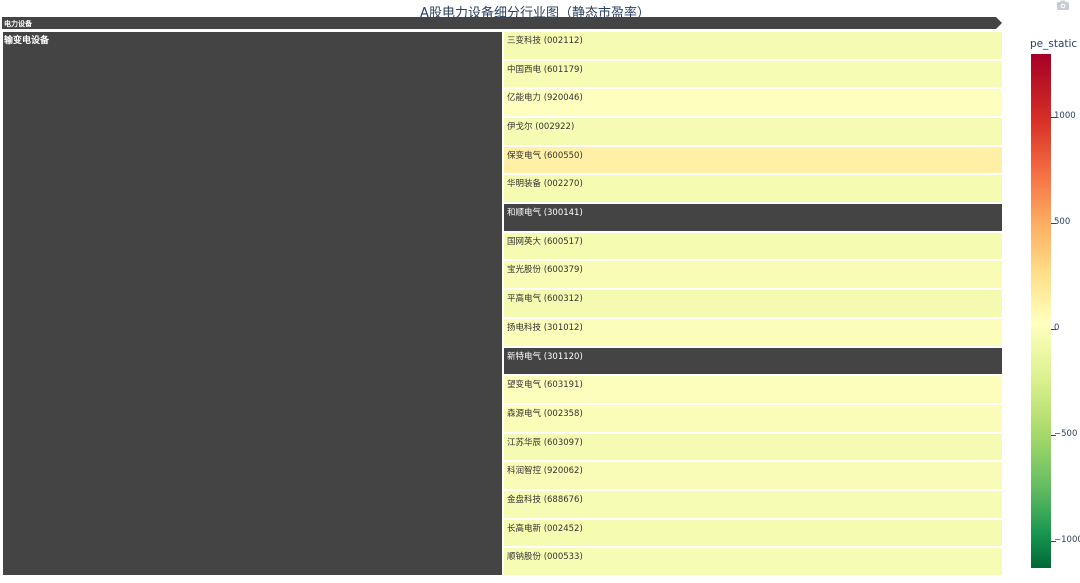  I want to click on treemap-tile: 中国西电 (601179), so click(753, 74).